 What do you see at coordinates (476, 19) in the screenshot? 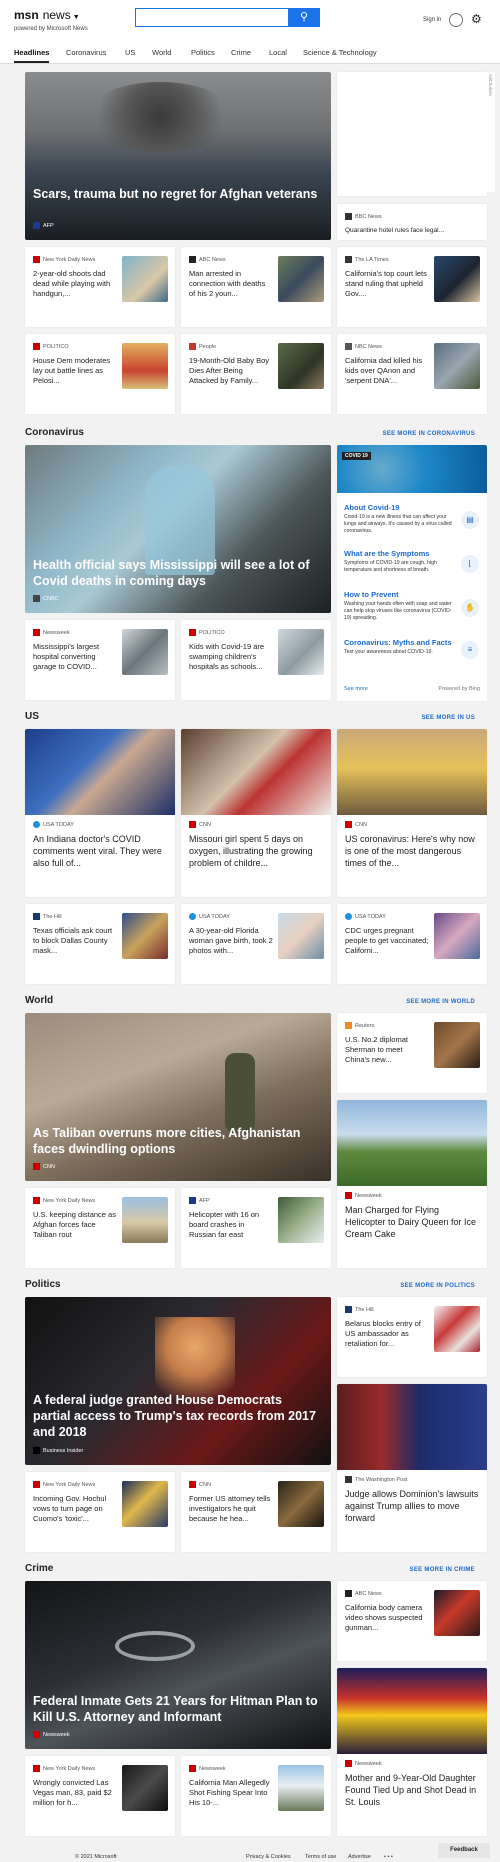
I see `gear-icon: ⚙` at bounding box center [476, 19].